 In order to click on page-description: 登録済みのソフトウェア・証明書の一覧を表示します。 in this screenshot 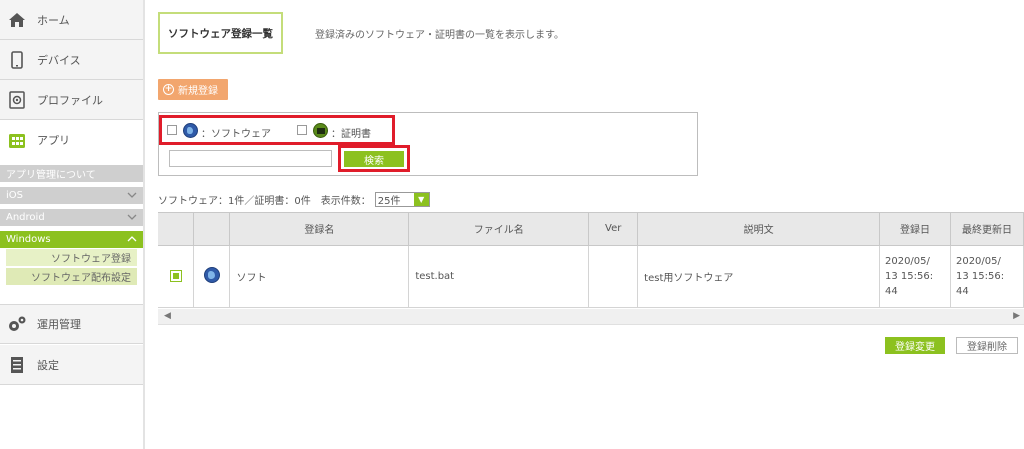, I will do `click(439, 35)`.